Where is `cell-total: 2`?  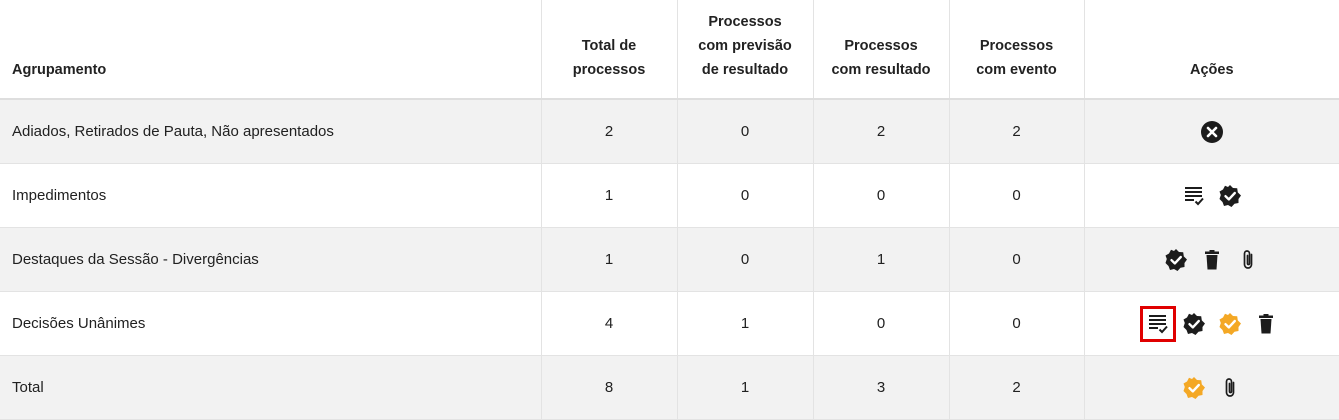
cell-total: 2 is located at coordinates (609, 131).